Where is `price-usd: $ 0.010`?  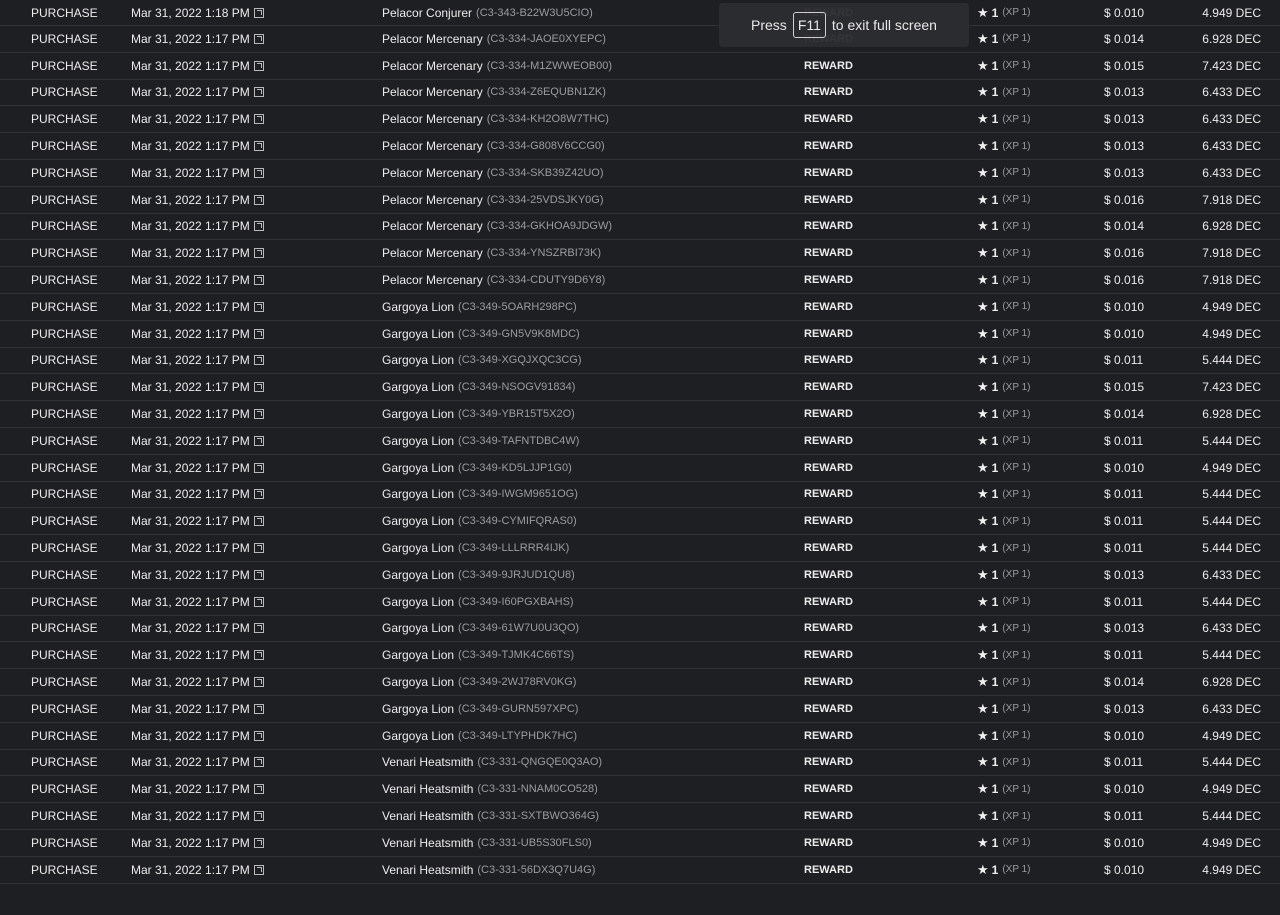
price-usd: $ 0.010 is located at coordinates (1124, 333).